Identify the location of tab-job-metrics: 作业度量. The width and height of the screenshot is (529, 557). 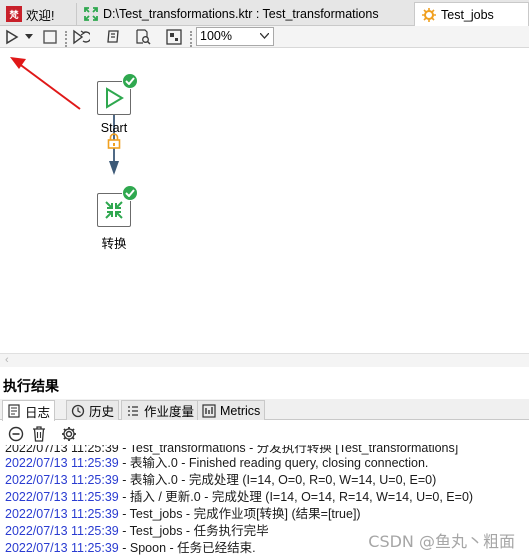
(160, 410).